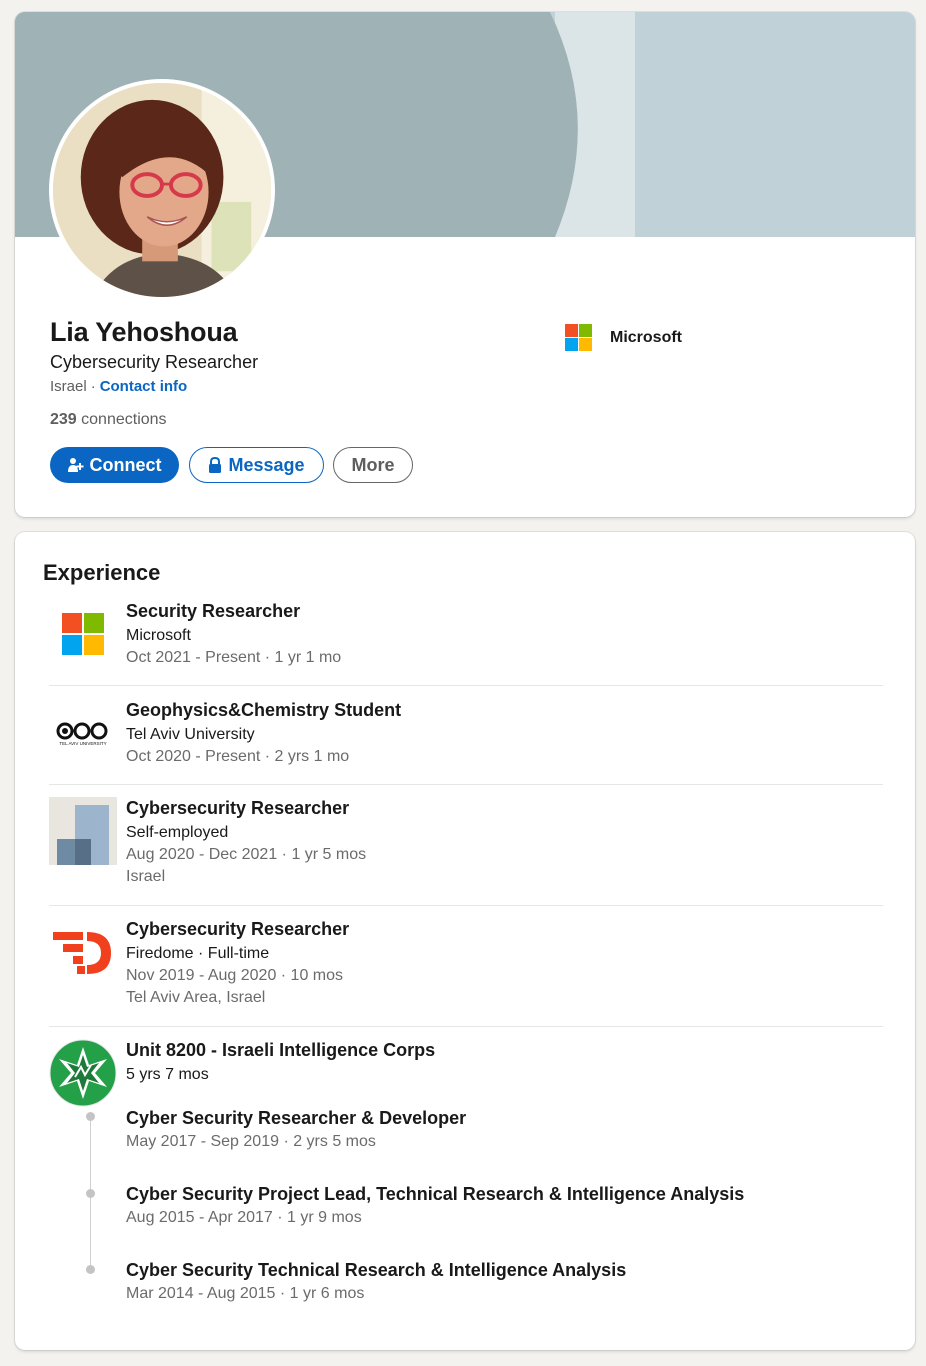 This screenshot has width=926, height=1366. What do you see at coordinates (167, 1074) in the screenshot?
I see `experience-duration: 5 yrs 7 mos` at bounding box center [167, 1074].